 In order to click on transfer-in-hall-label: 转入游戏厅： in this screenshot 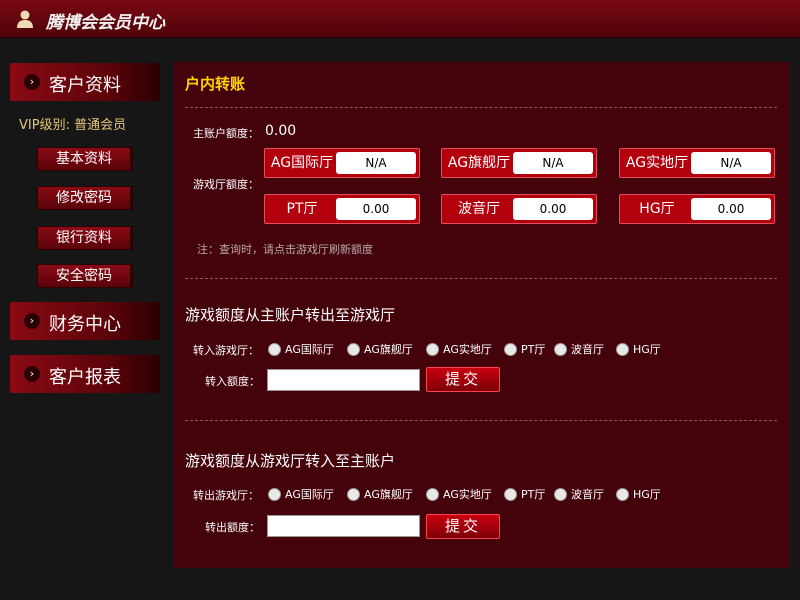, I will do `click(226, 350)`.